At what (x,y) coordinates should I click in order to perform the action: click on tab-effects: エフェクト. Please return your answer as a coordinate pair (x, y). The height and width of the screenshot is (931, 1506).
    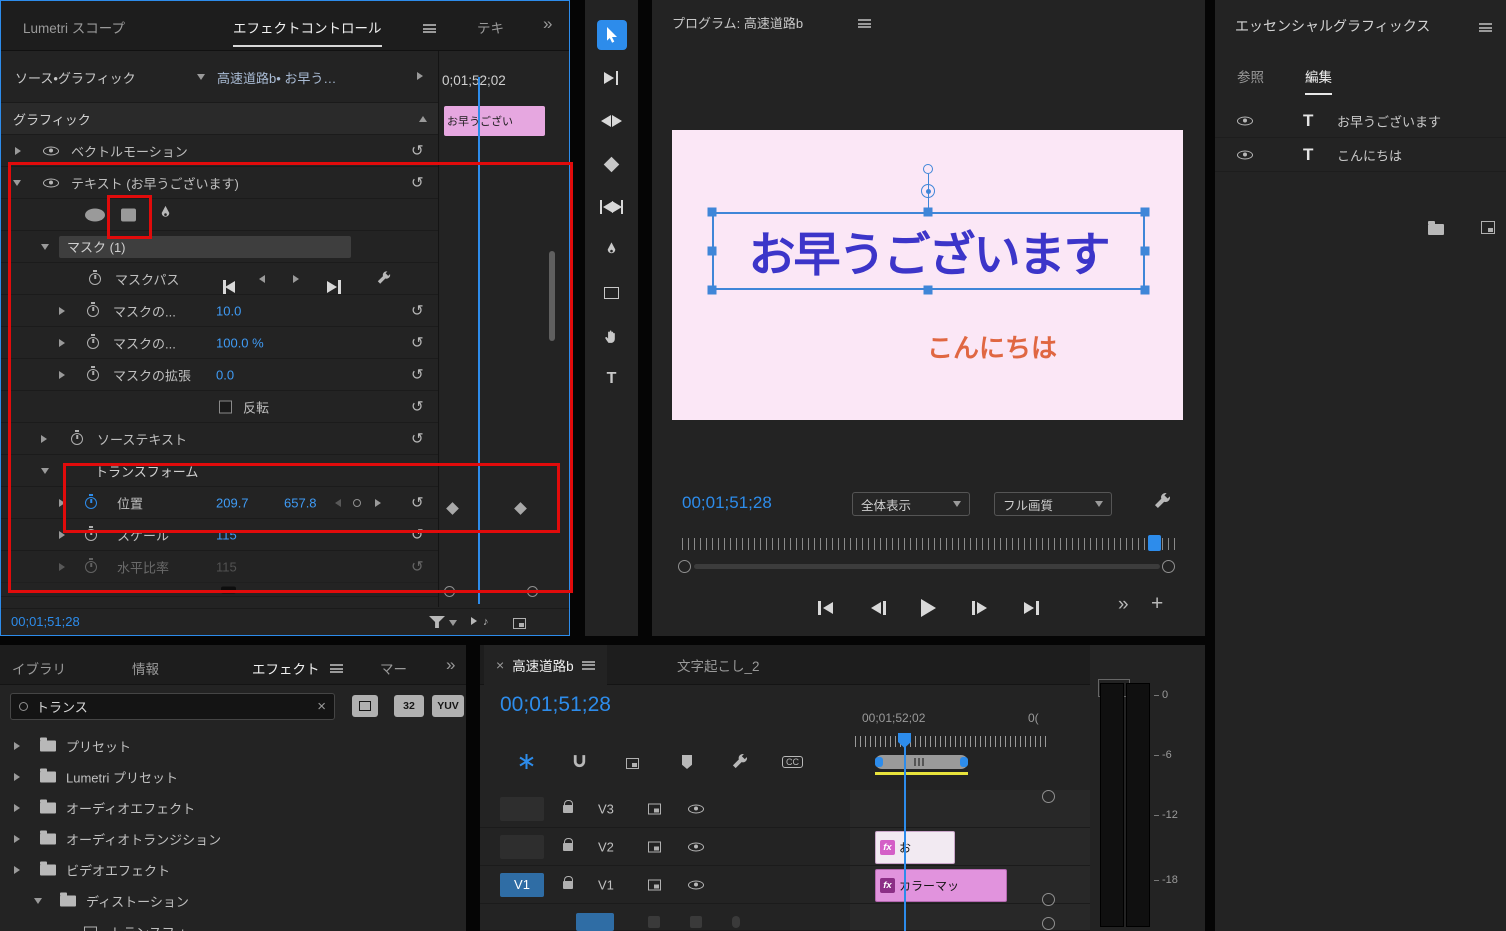
    Looking at the image, I should click on (286, 668).